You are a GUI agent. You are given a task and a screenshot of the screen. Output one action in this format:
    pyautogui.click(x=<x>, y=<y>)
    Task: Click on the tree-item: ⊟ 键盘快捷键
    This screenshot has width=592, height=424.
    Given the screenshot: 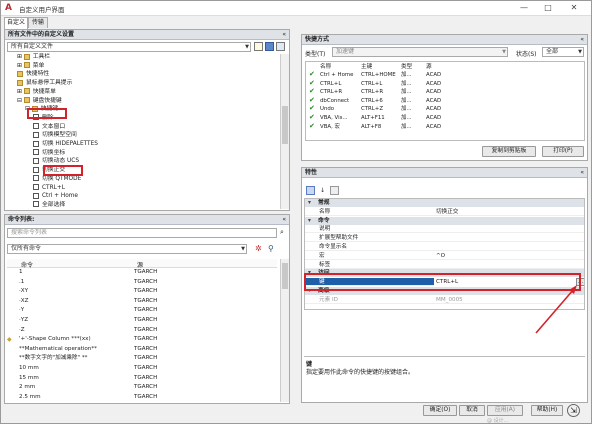 What is the action you would take?
    pyautogui.click(x=39, y=101)
    